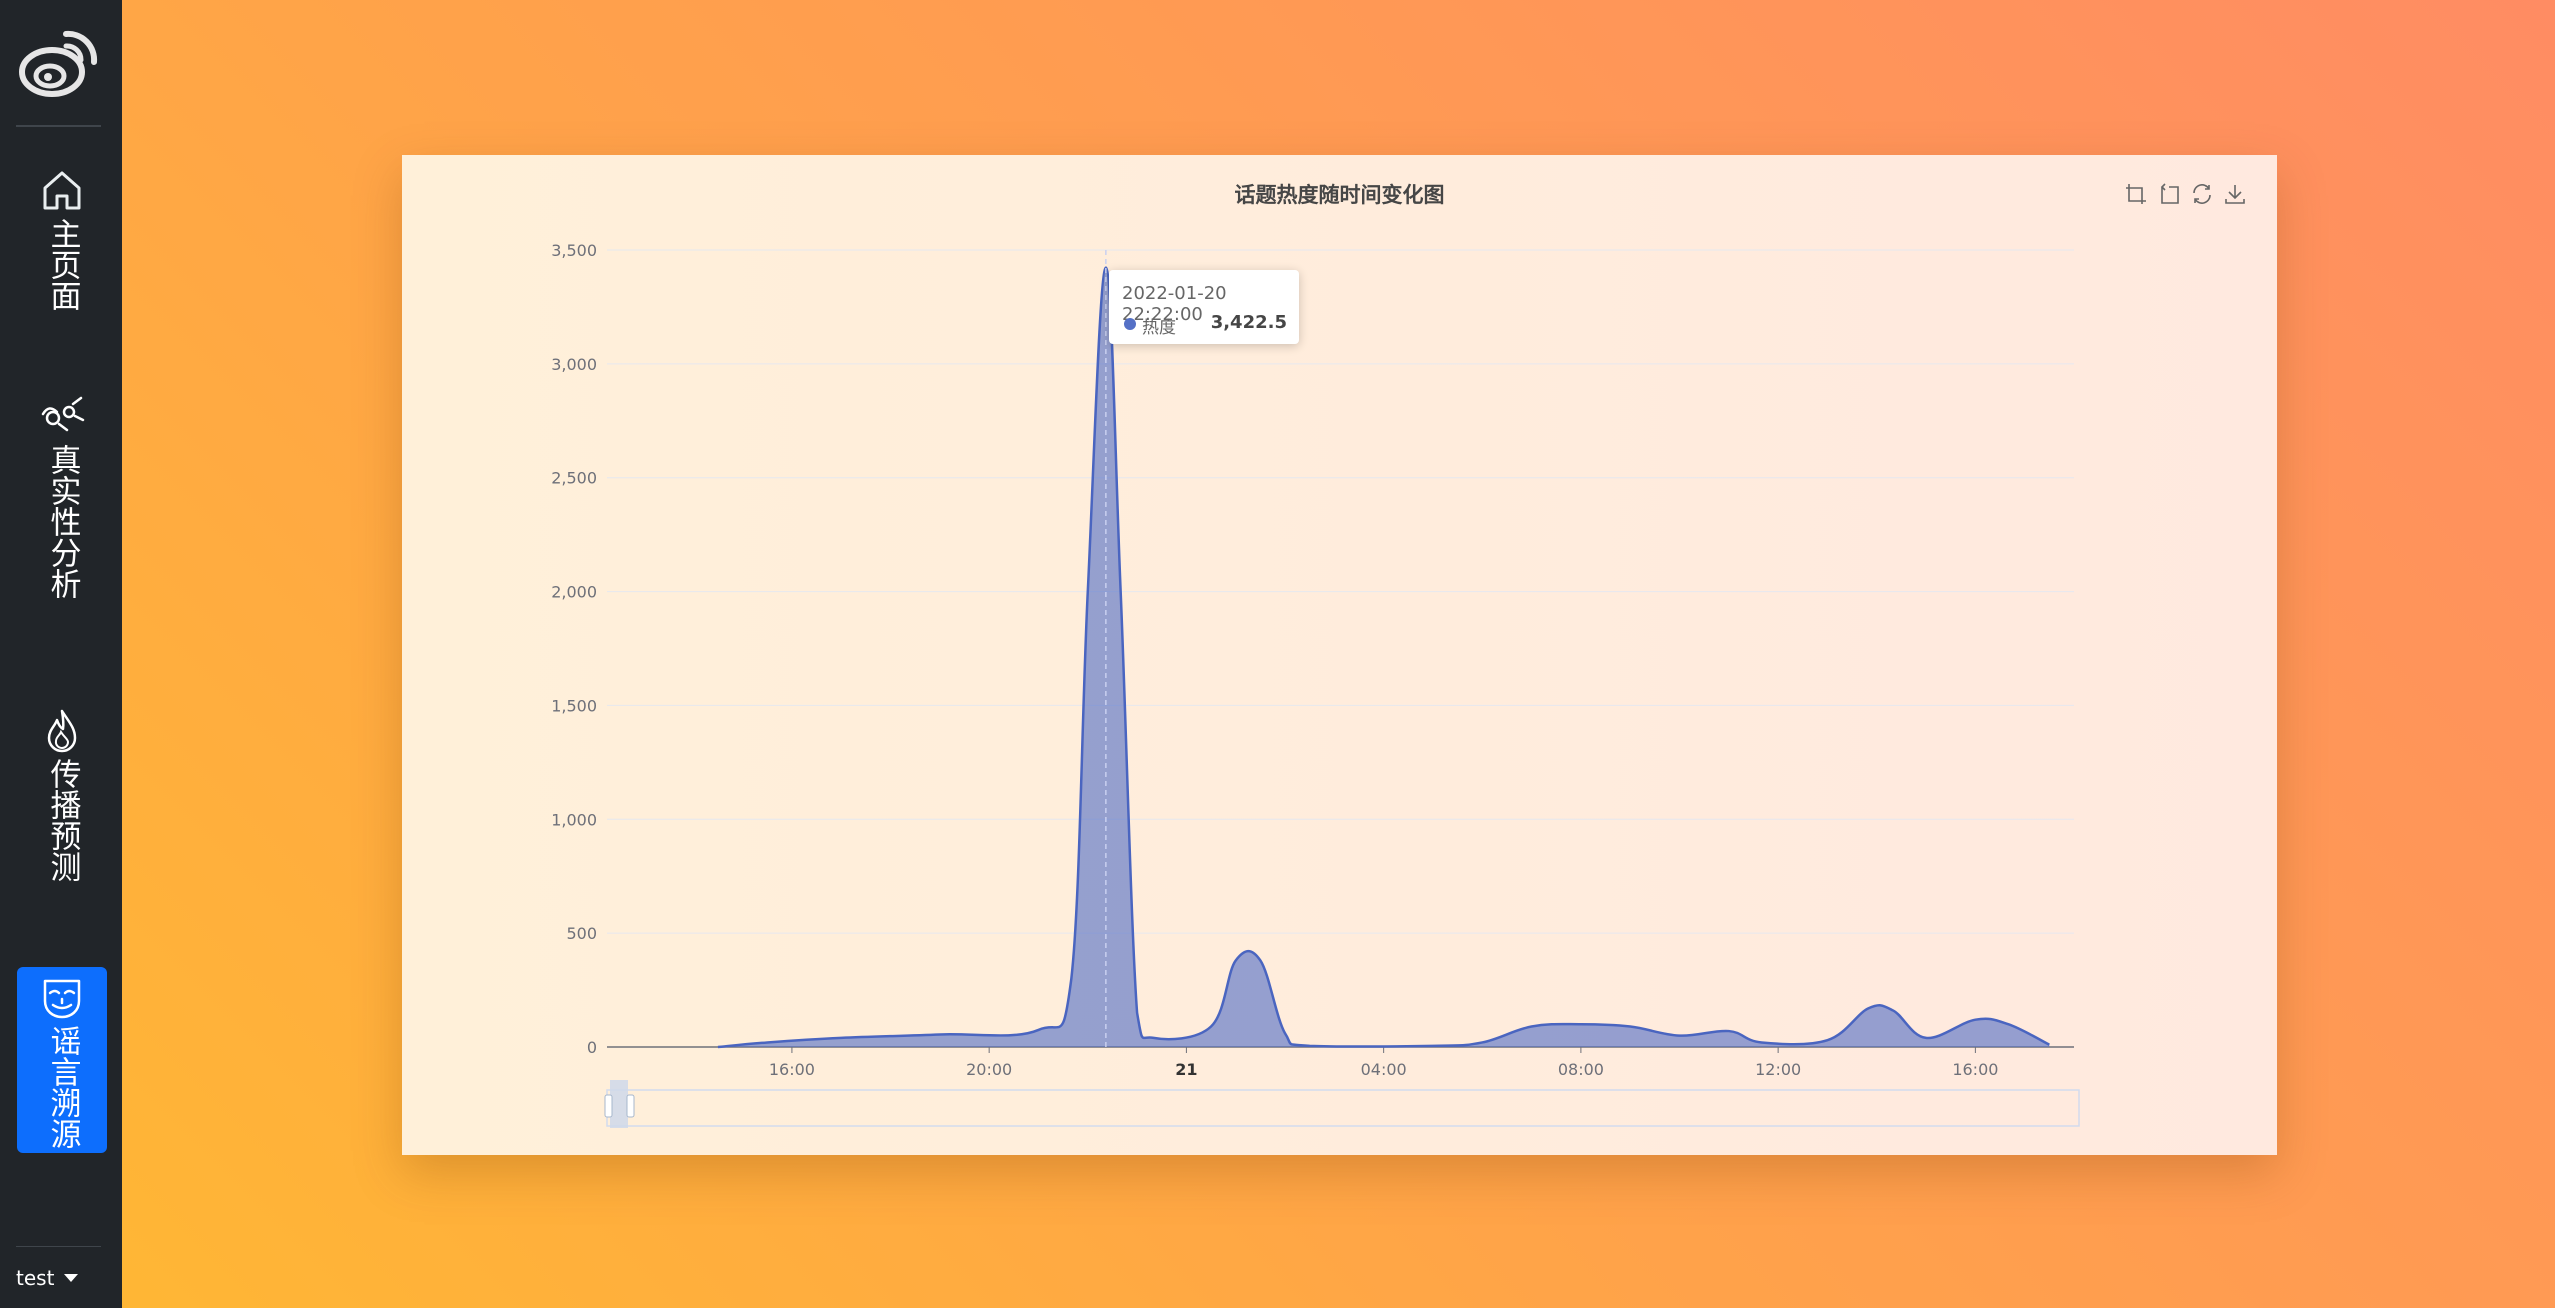  I want to click on datazoom-track, so click(1343, 1108).